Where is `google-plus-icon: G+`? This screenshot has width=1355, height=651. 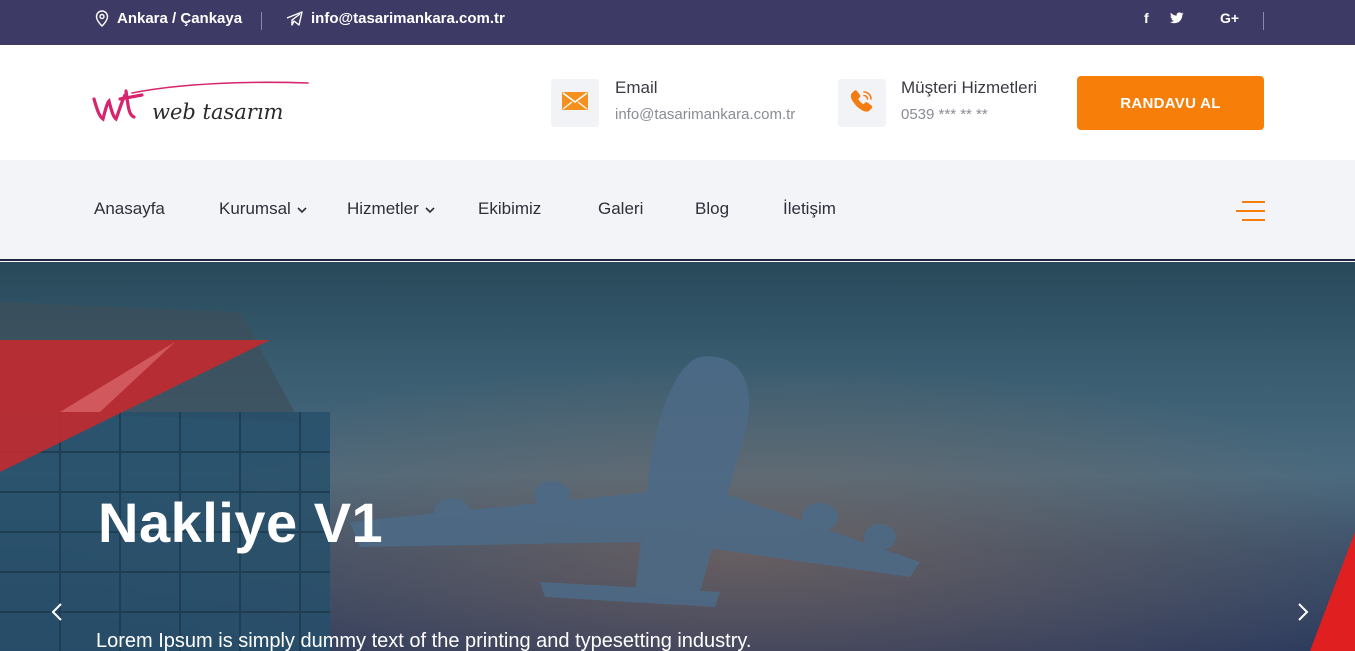
google-plus-icon: G+ is located at coordinates (1229, 18).